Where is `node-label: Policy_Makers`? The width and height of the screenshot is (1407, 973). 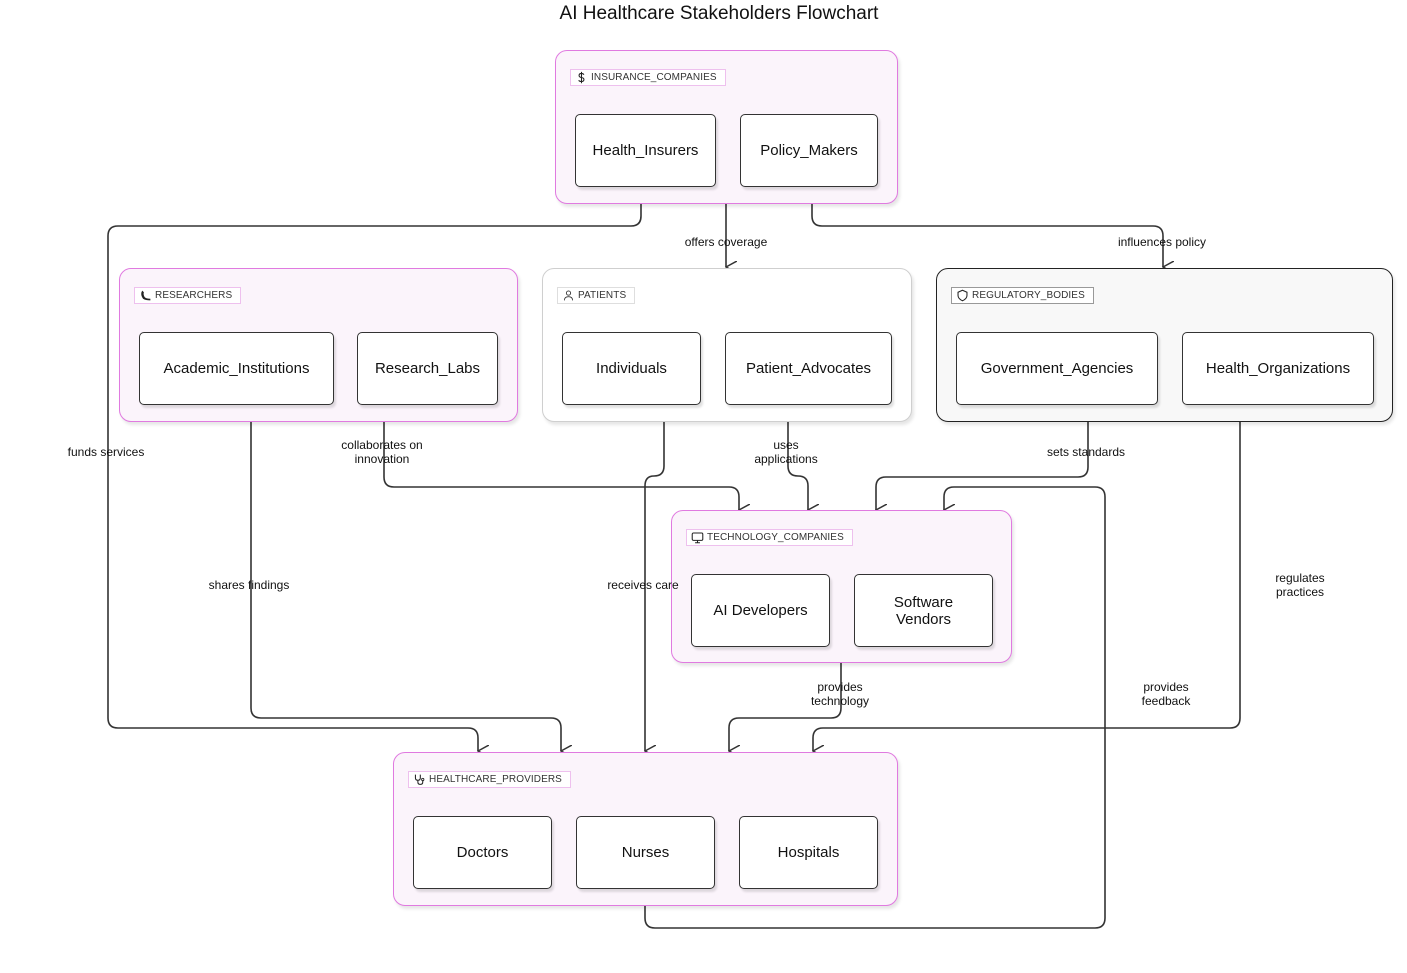
node-label: Policy_Makers is located at coordinates (809, 150).